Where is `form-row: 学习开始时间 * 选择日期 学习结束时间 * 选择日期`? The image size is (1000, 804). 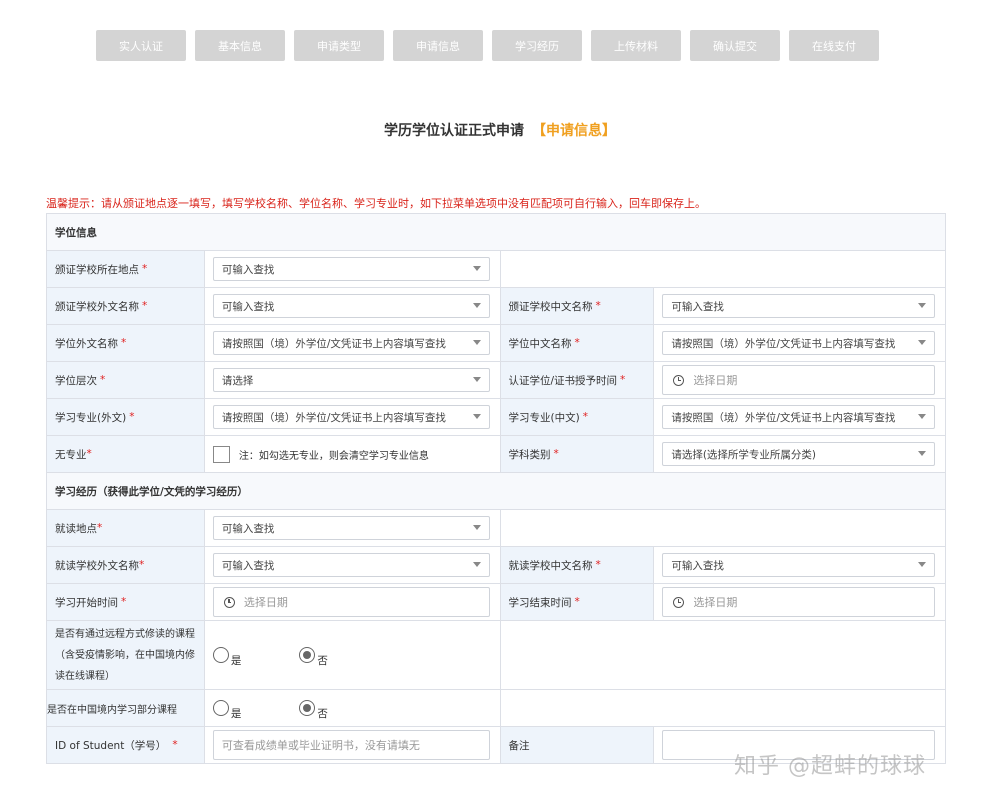
form-row: 学习开始时间 * 选择日期 学习结束时间 * 选择日期 is located at coordinates (496, 602).